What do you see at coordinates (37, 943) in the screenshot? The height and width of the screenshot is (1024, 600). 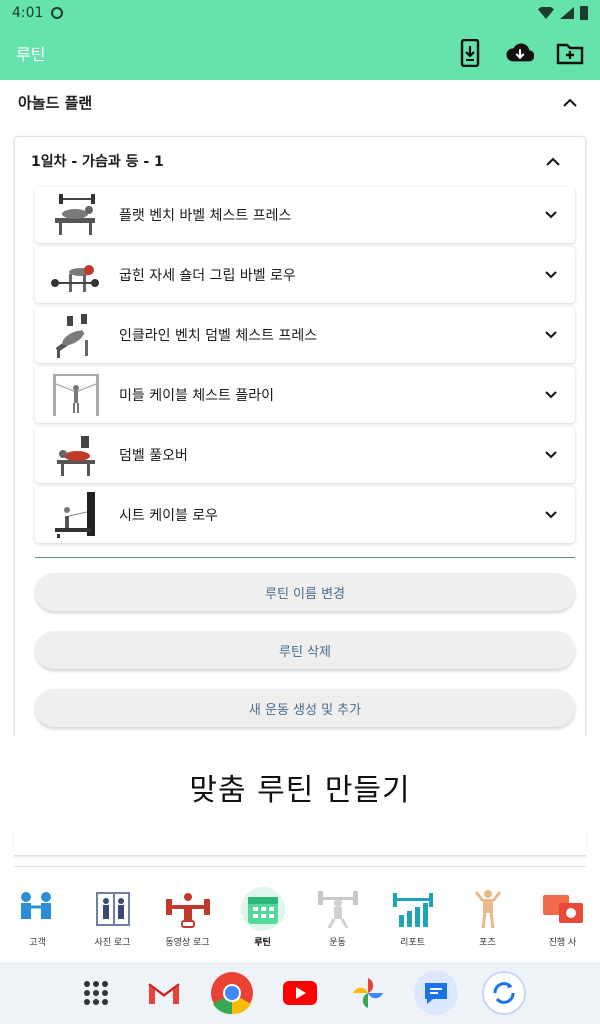 I see `nav-label: 고객` at bounding box center [37, 943].